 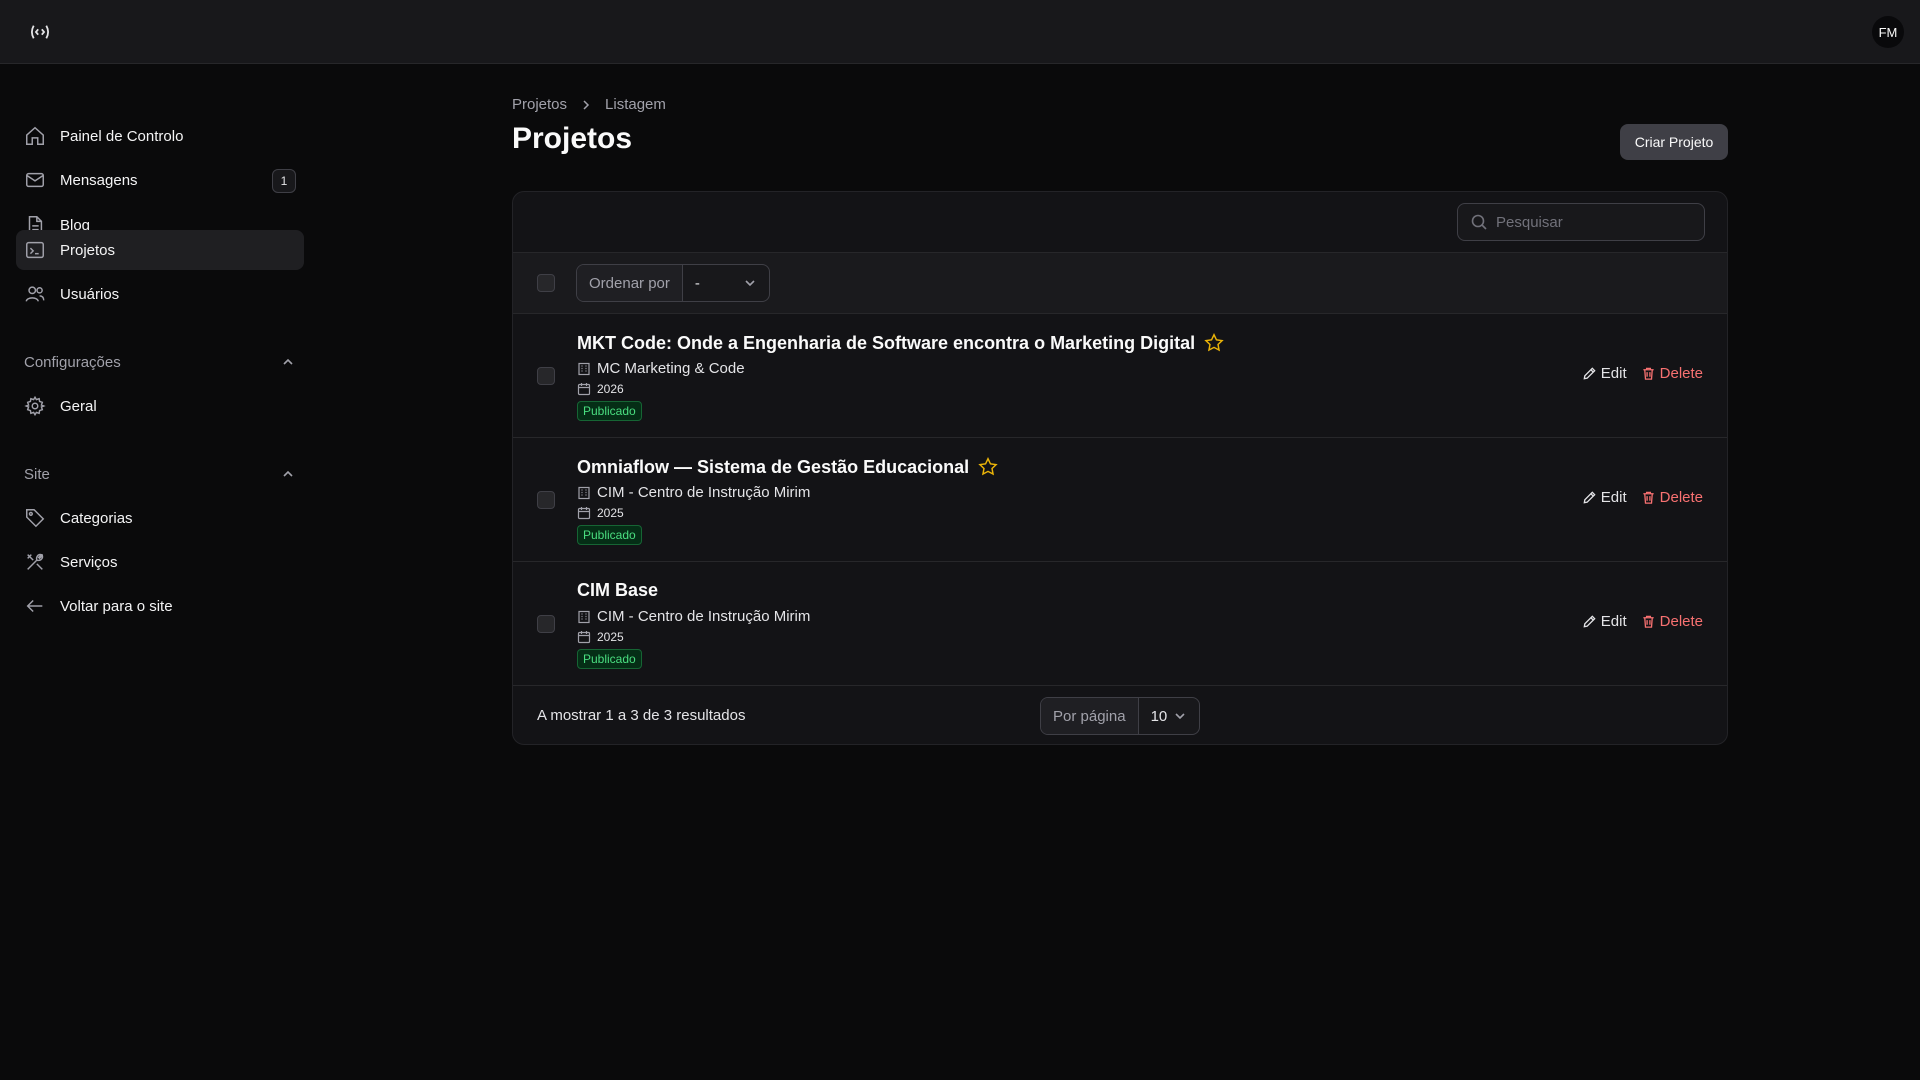 I want to click on sidebar-item-label: Categorias, so click(x=96, y=518).